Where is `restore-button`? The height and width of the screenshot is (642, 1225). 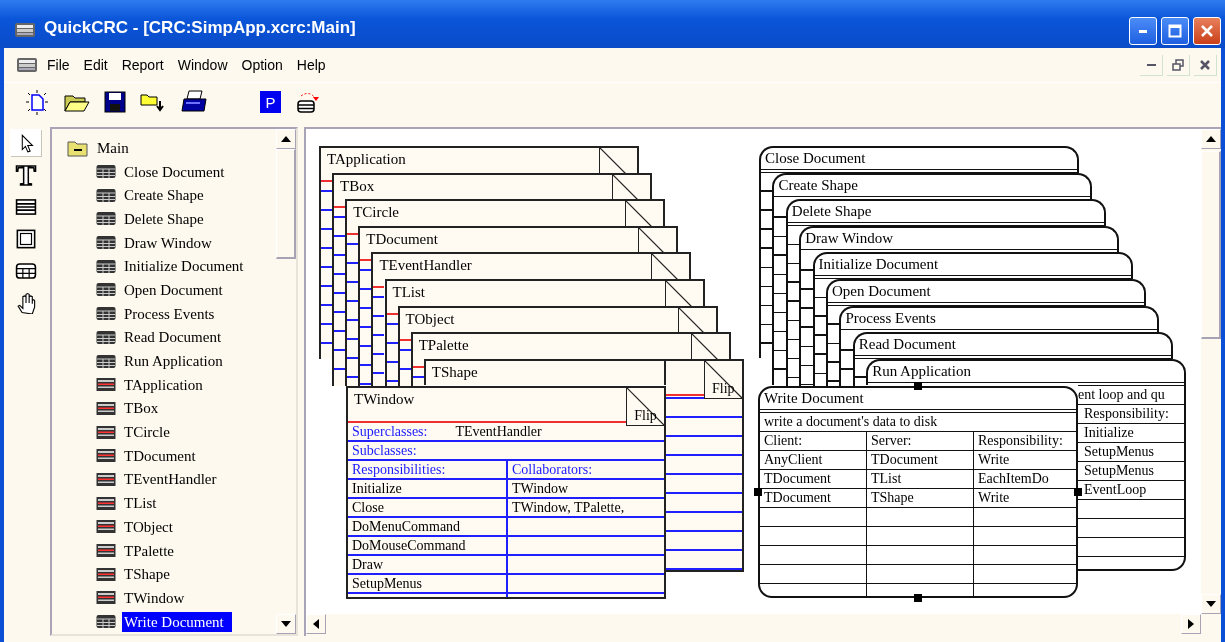
restore-button is located at coordinates (1178, 65).